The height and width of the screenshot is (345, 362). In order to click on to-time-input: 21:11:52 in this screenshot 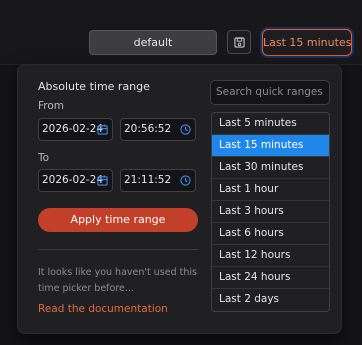, I will do `click(158, 180)`.